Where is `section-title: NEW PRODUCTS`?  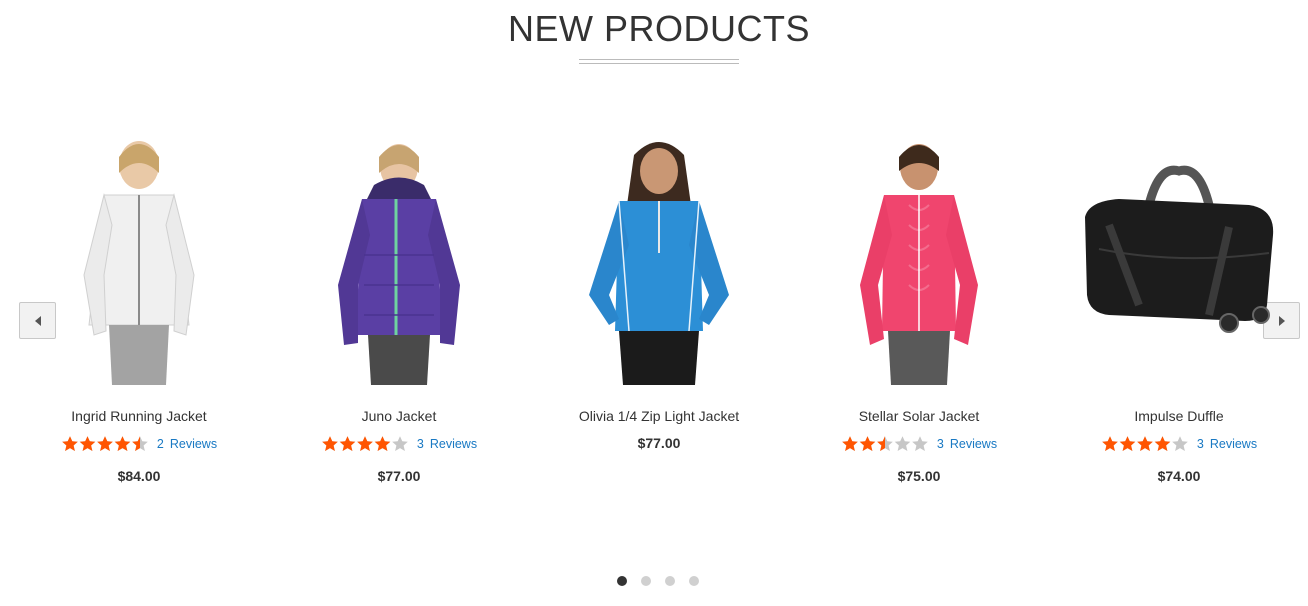 section-title: NEW PRODUCTS is located at coordinates (659, 28).